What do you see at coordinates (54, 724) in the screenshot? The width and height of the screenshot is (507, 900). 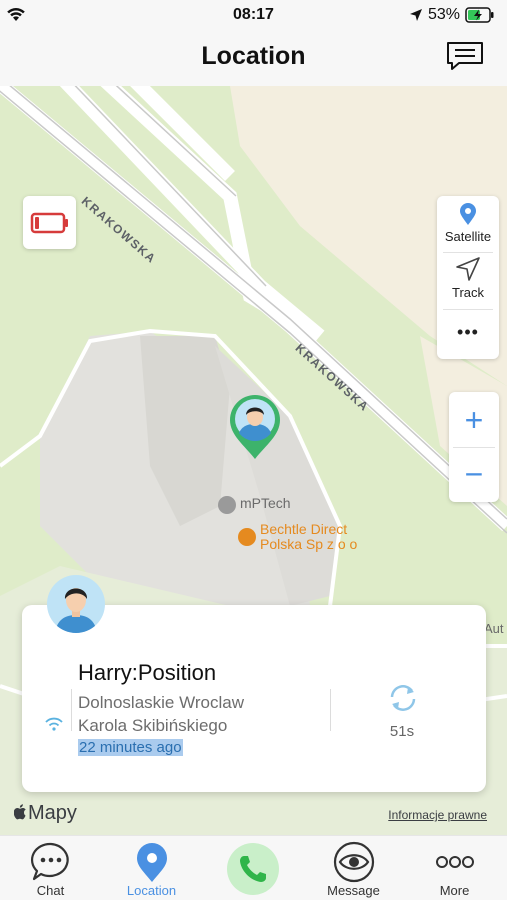 I see `wifi-signal-icon` at bounding box center [54, 724].